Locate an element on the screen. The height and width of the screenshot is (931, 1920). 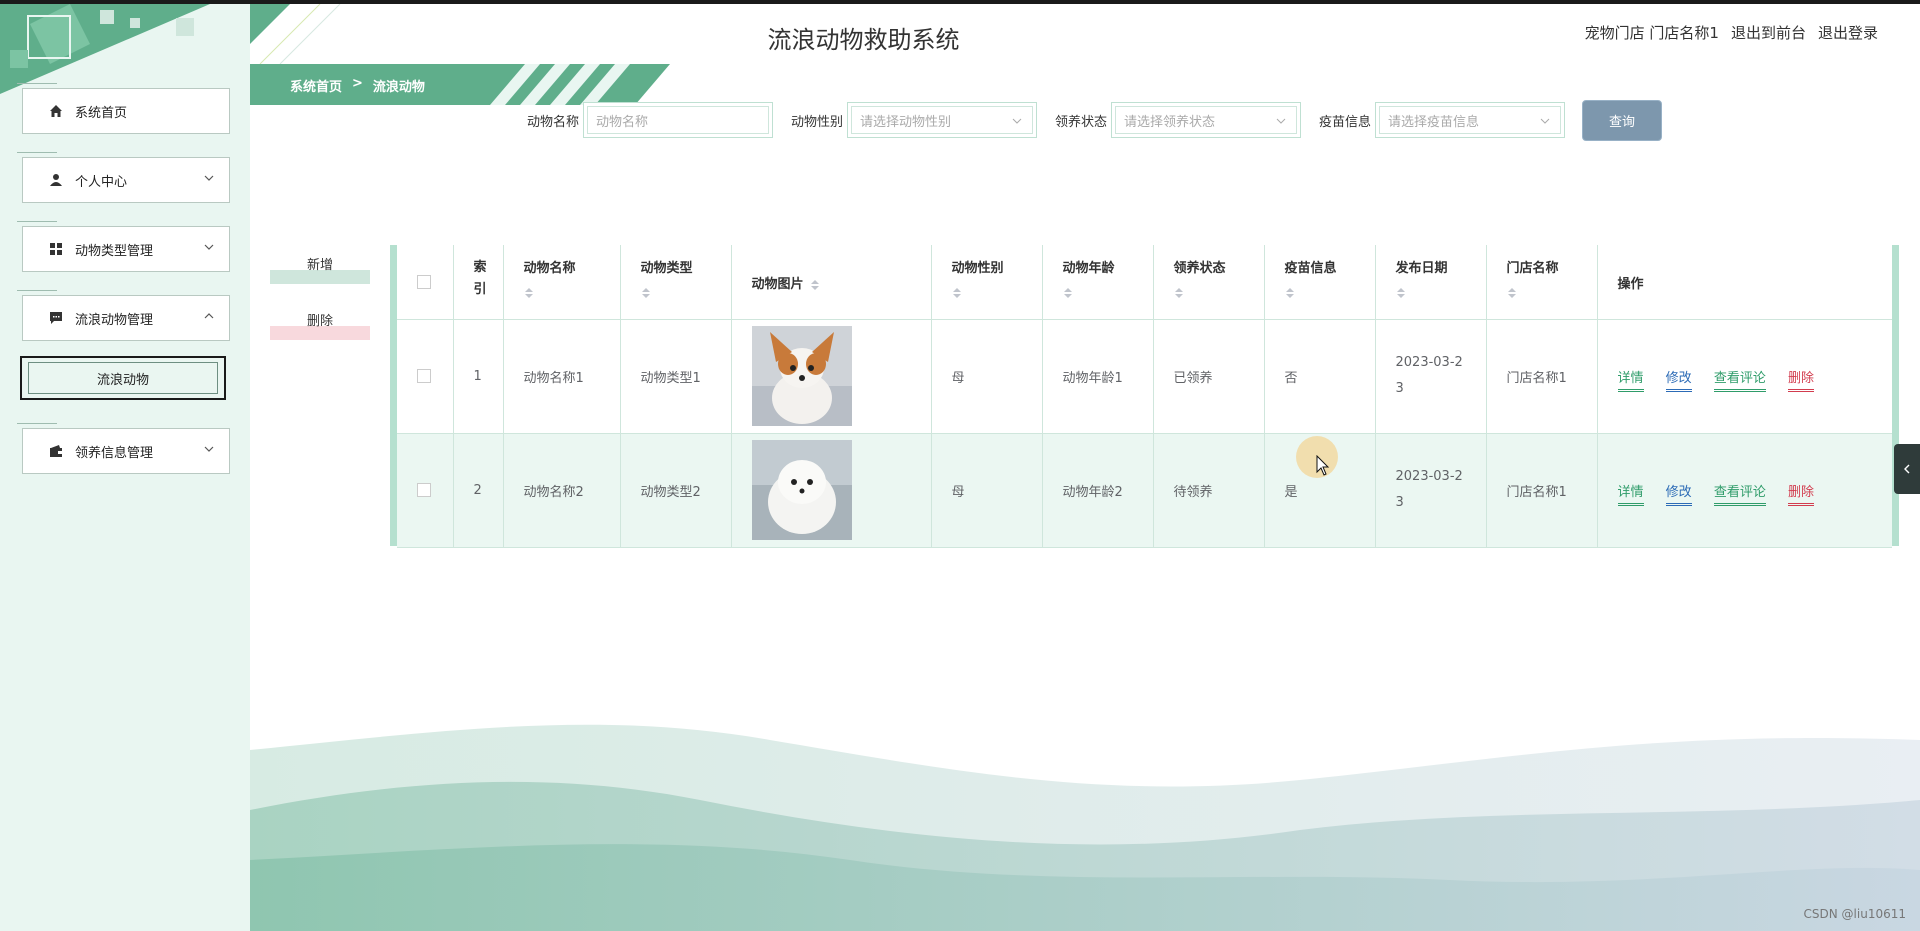
page-title: 流浪动物救助系统 is located at coordinates (863, 40).